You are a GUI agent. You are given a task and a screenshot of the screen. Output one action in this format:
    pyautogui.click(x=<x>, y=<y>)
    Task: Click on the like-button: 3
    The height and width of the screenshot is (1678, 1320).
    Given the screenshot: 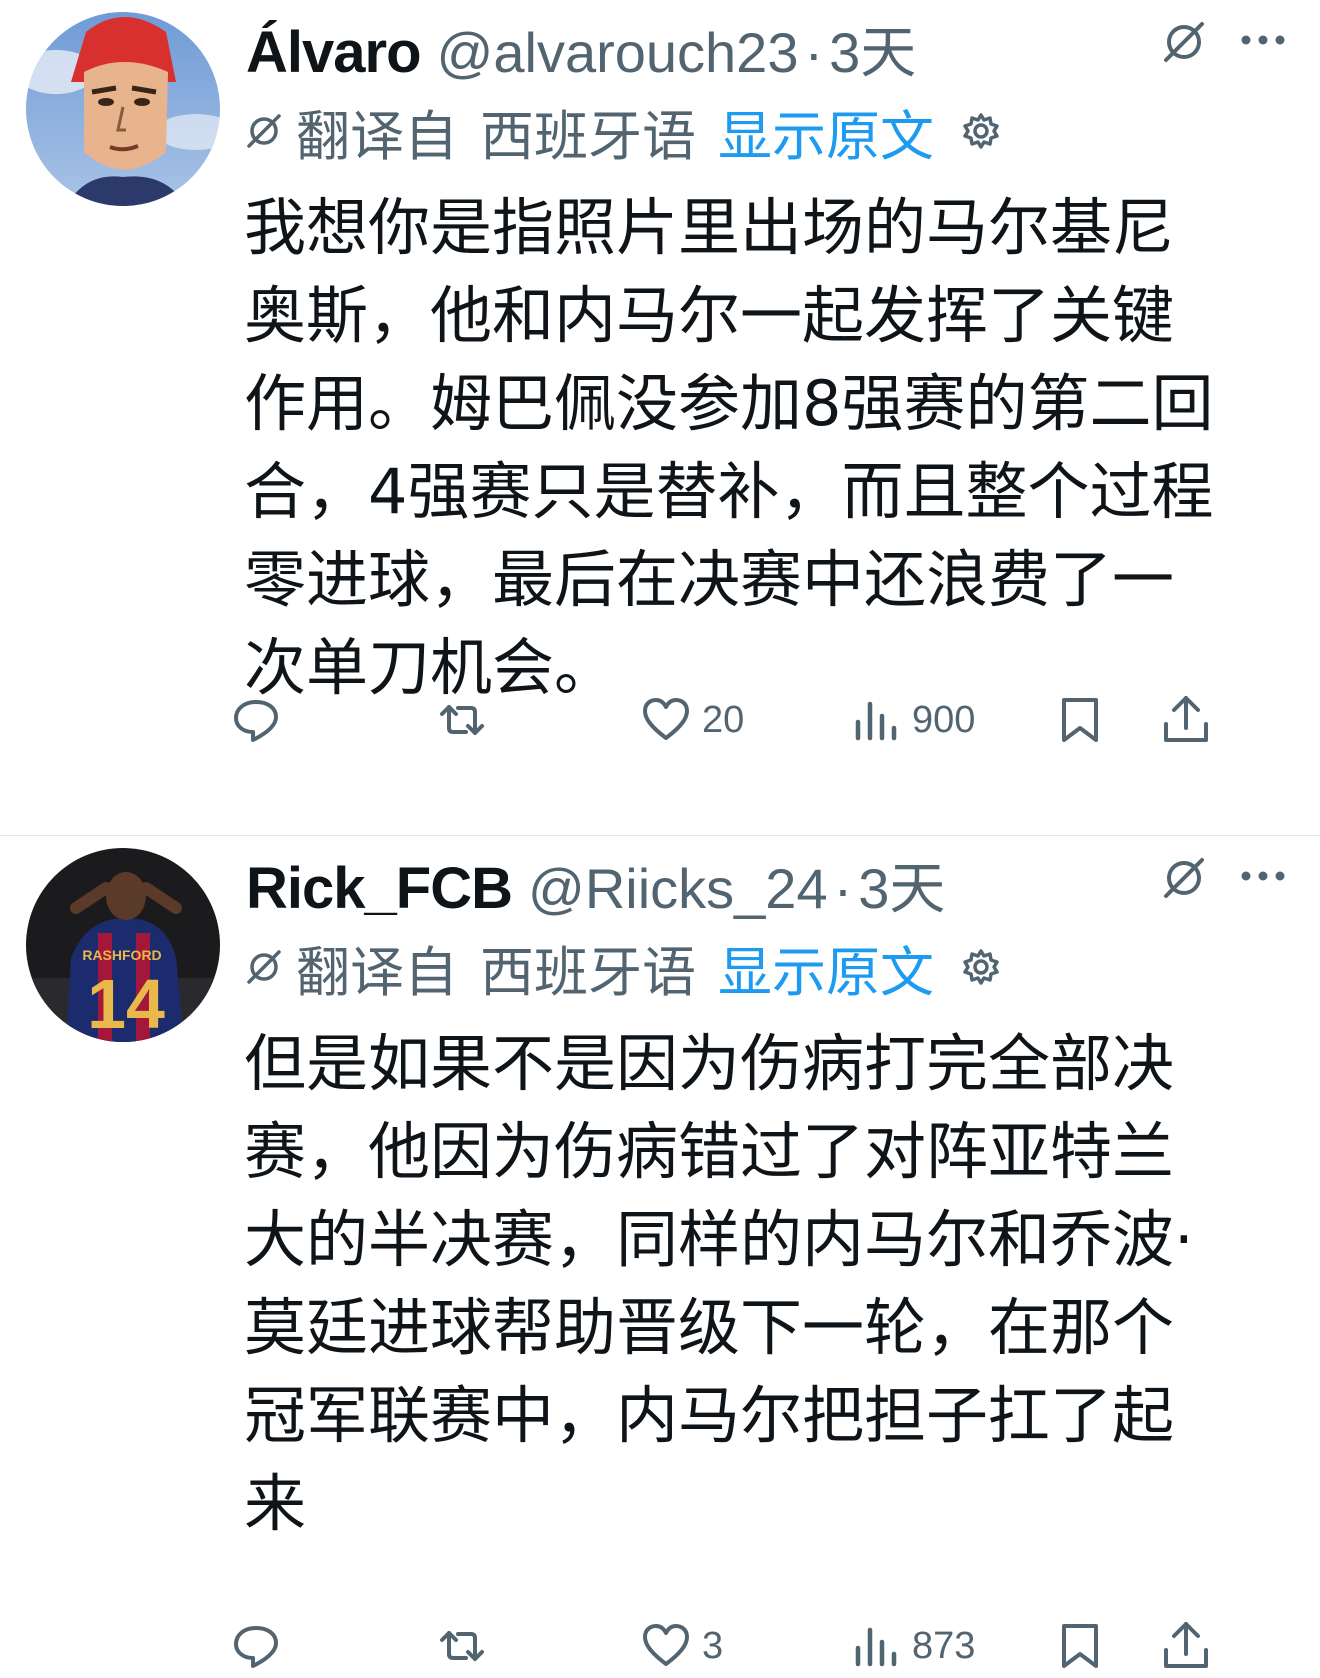 What is the action you would take?
    pyautogui.click(x=681, y=1646)
    